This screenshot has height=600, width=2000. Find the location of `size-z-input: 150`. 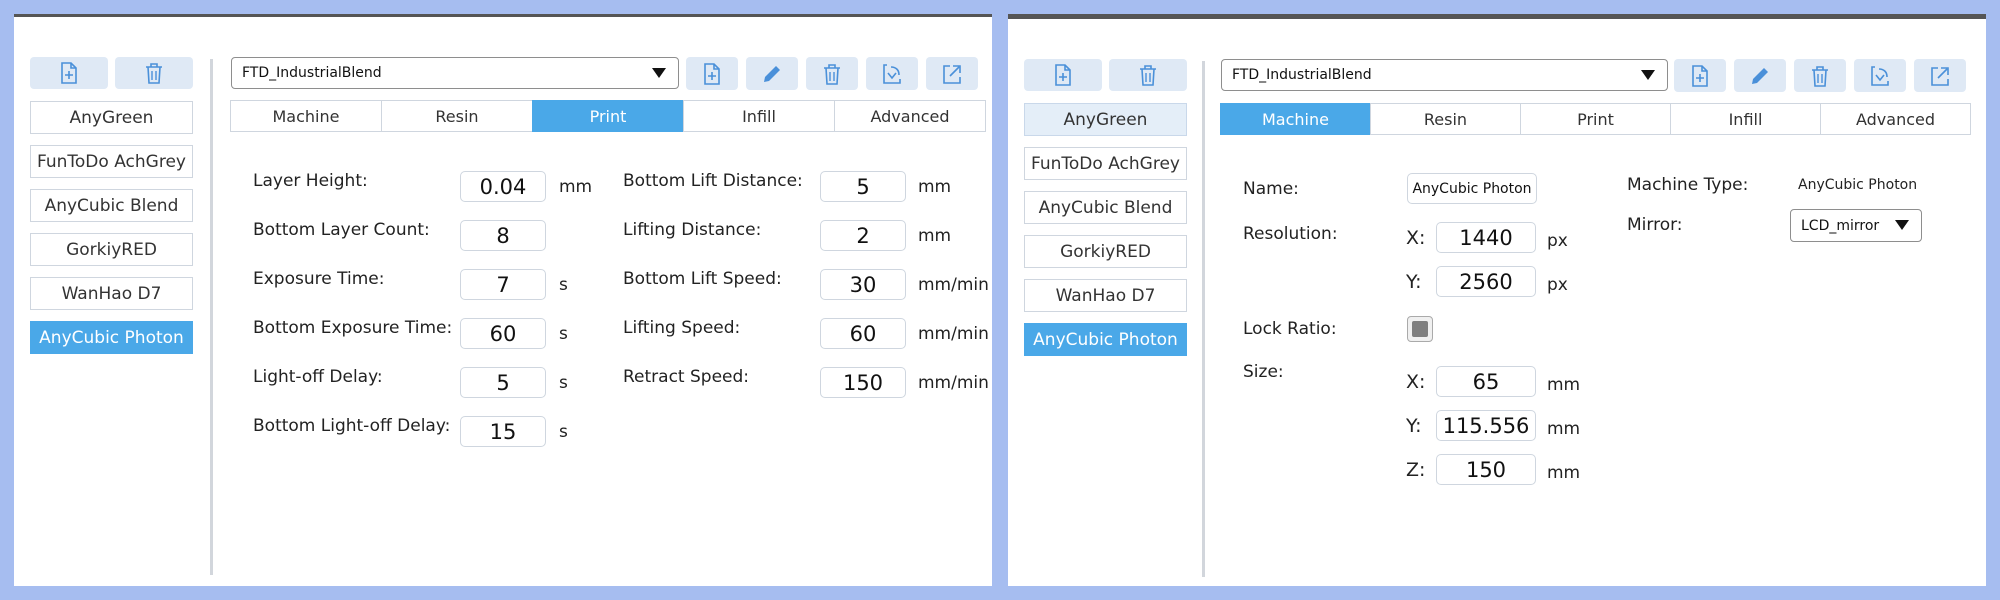

size-z-input: 150 is located at coordinates (1486, 469).